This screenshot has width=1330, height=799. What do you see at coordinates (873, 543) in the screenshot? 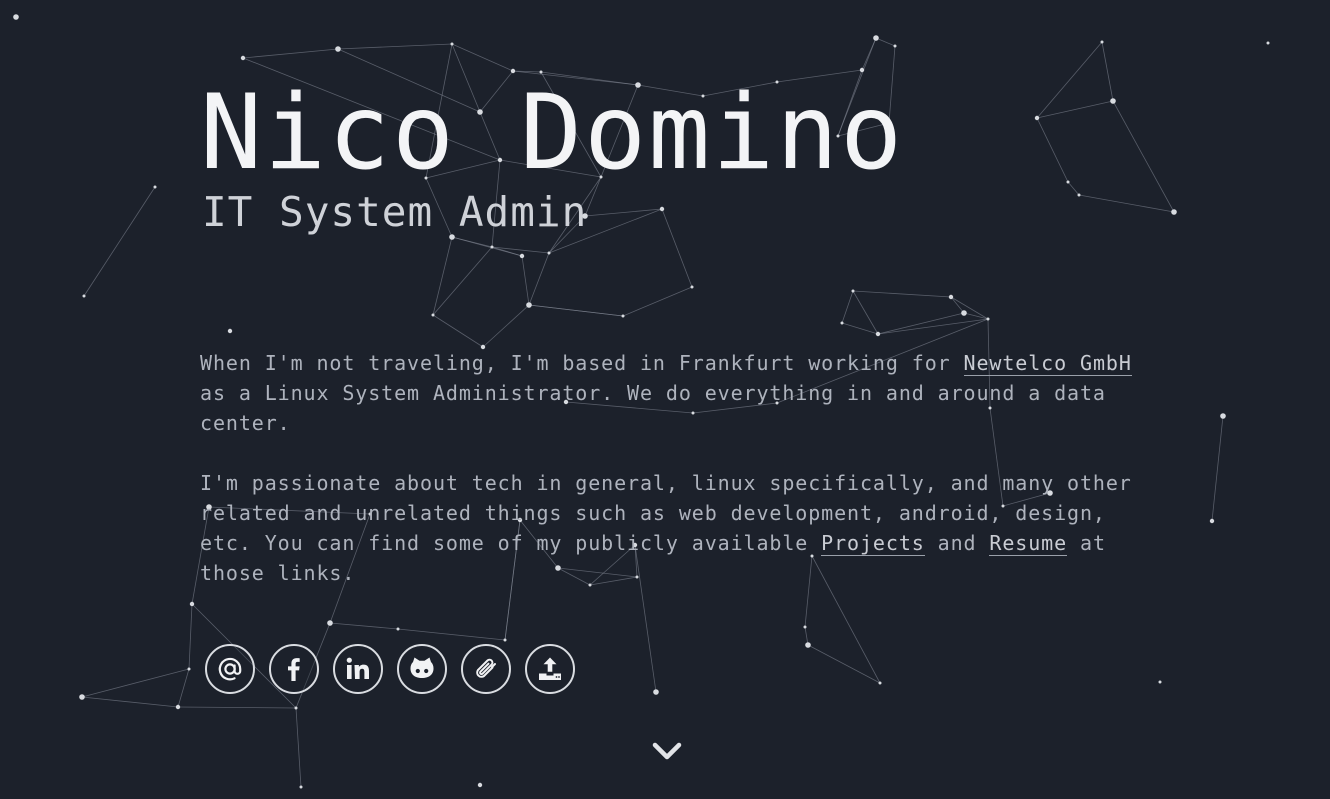
I see `projects-link: Projects` at bounding box center [873, 543].